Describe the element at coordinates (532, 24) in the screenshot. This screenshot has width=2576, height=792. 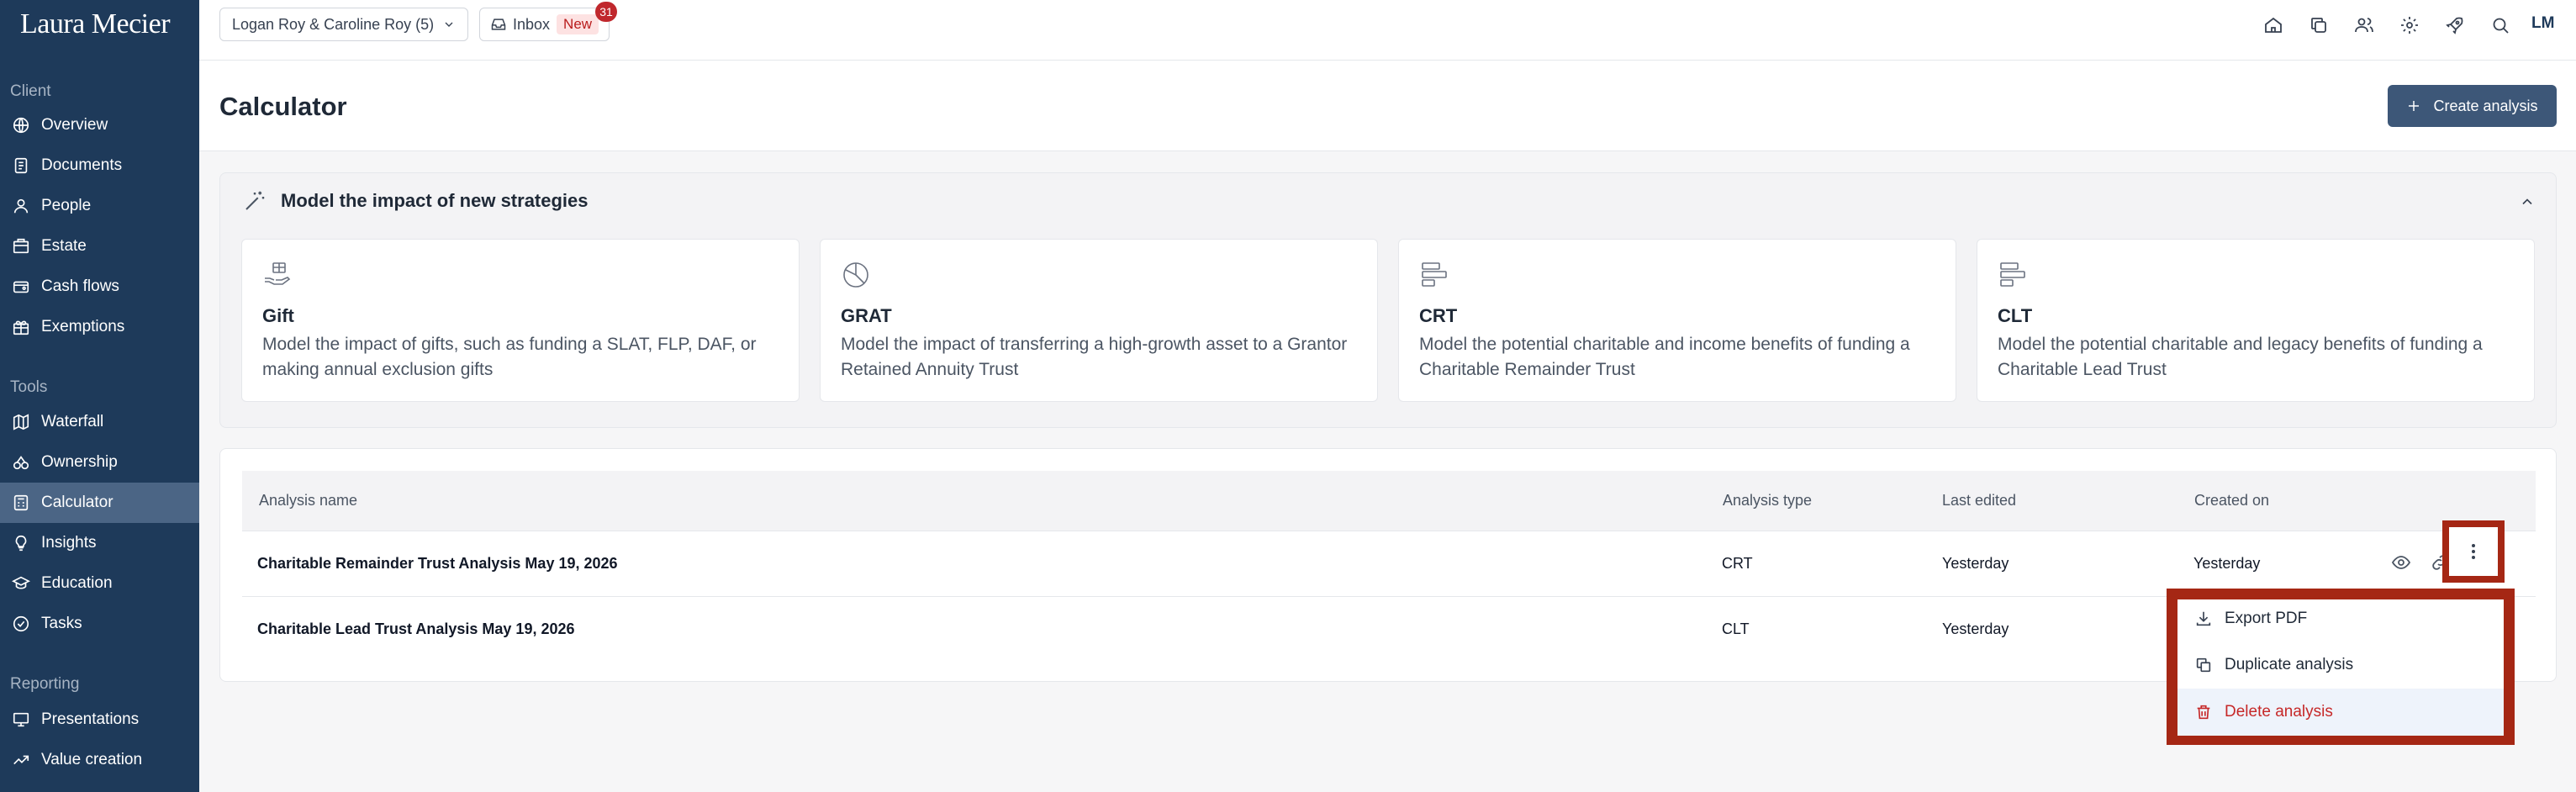
I see `inbox-label: Inbox` at that location.